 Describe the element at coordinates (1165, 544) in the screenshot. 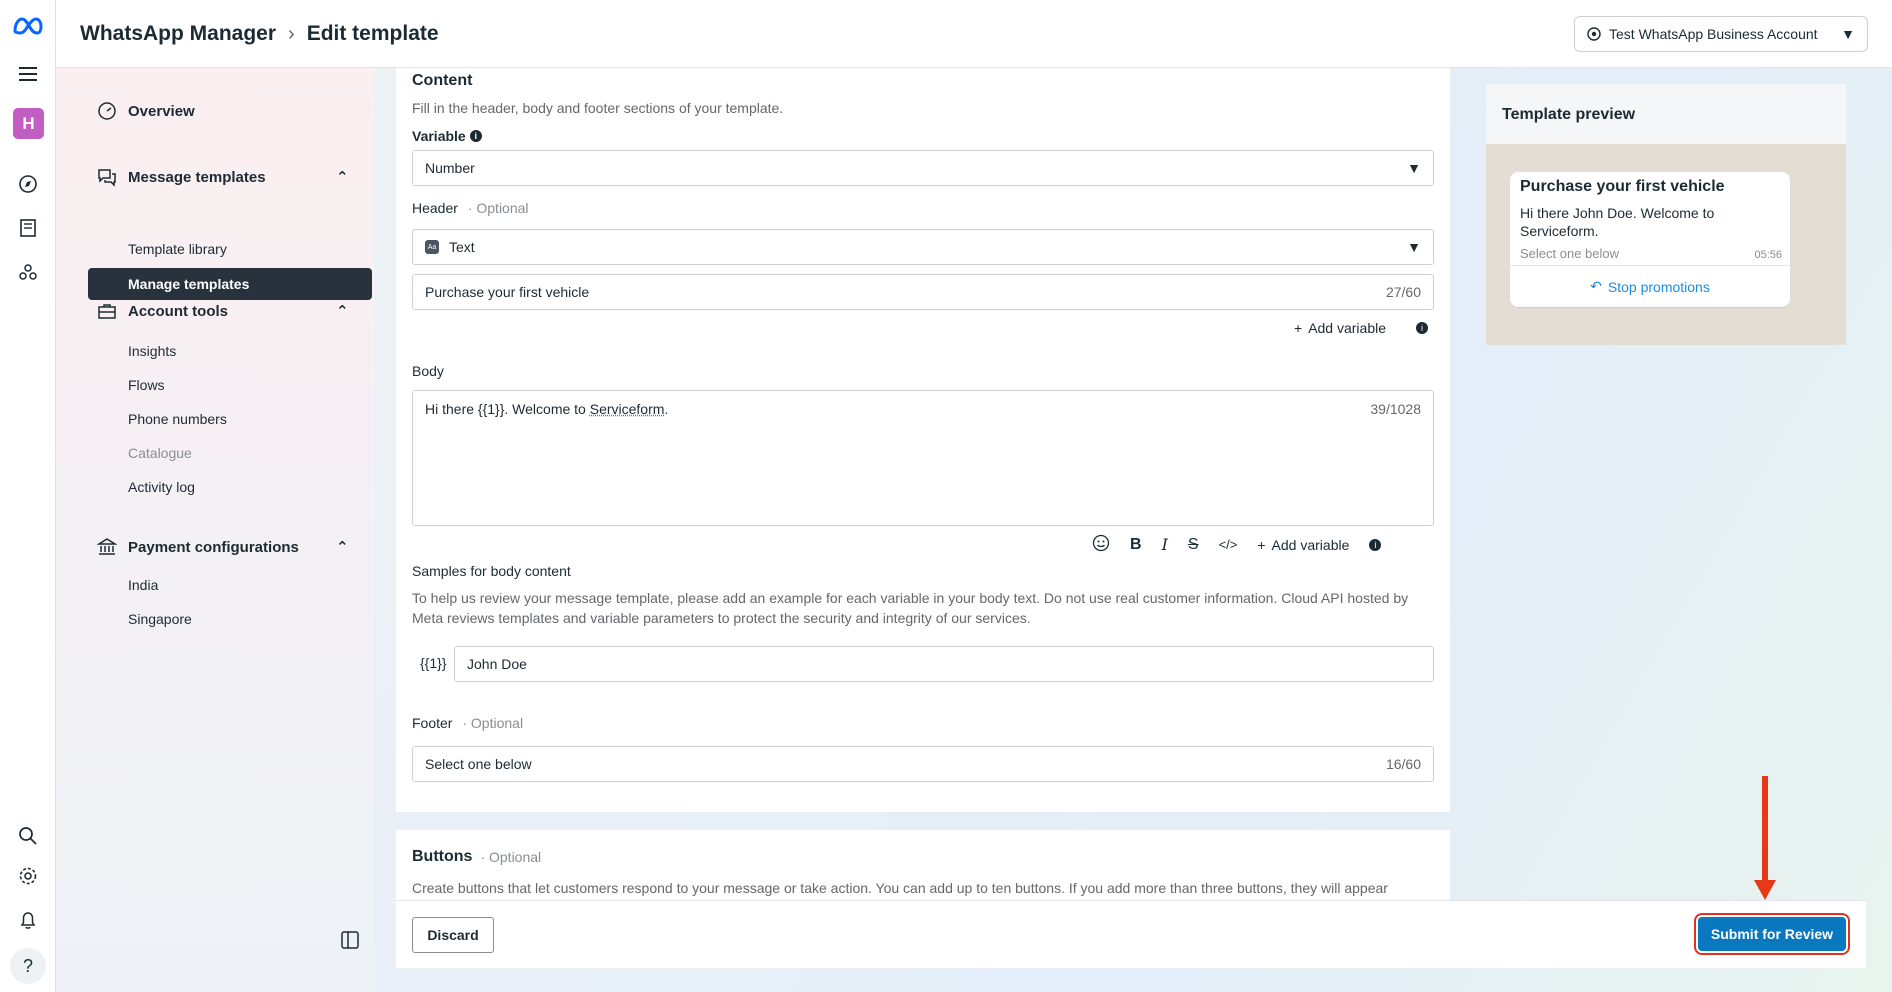

I see `italic-icon: I` at that location.